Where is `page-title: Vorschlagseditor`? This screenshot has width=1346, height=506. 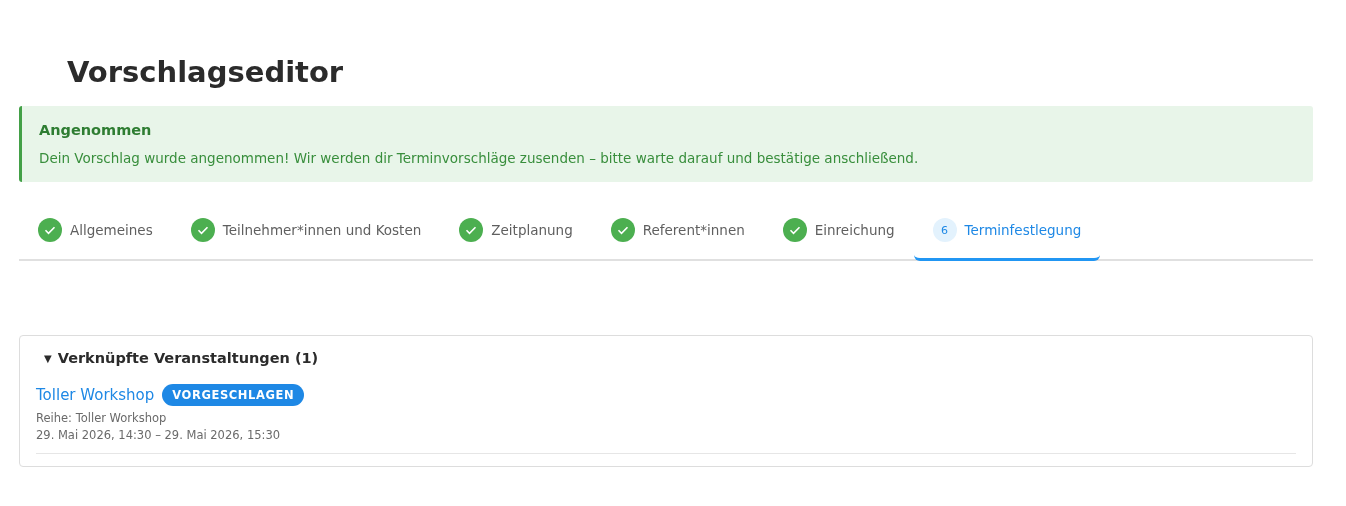 page-title: Vorschlagseditor is located at coordinates (206, 72).